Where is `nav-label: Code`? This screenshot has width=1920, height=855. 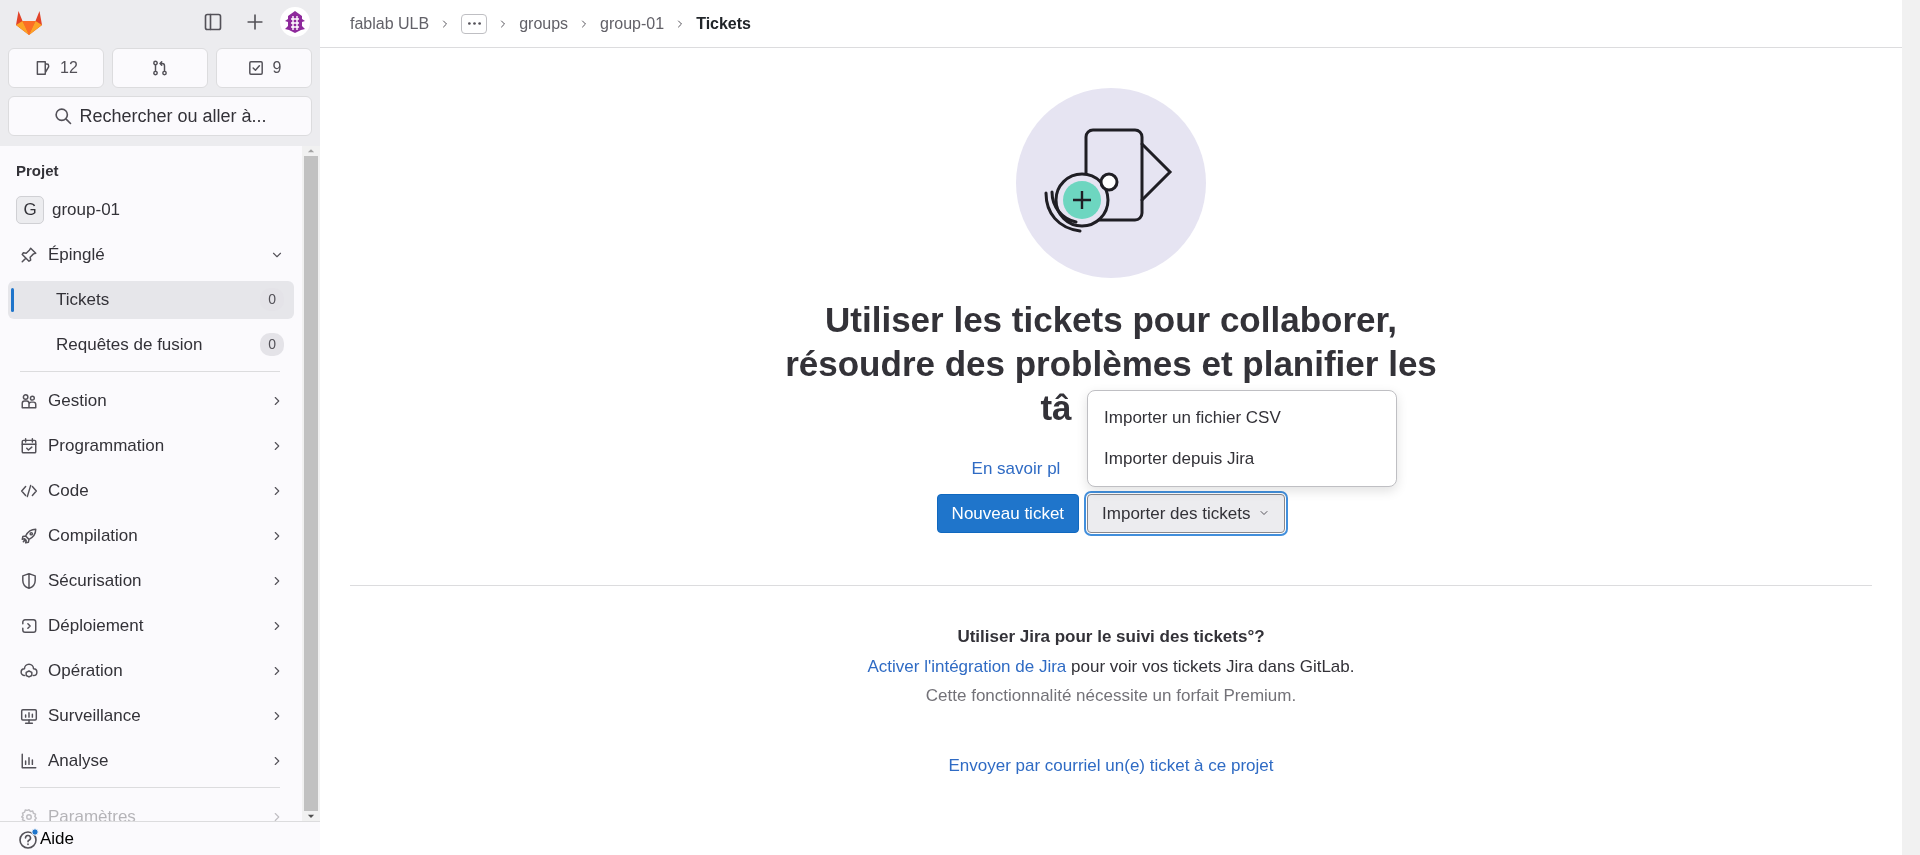
nav-label: Code is located at coordinates (68, 490).